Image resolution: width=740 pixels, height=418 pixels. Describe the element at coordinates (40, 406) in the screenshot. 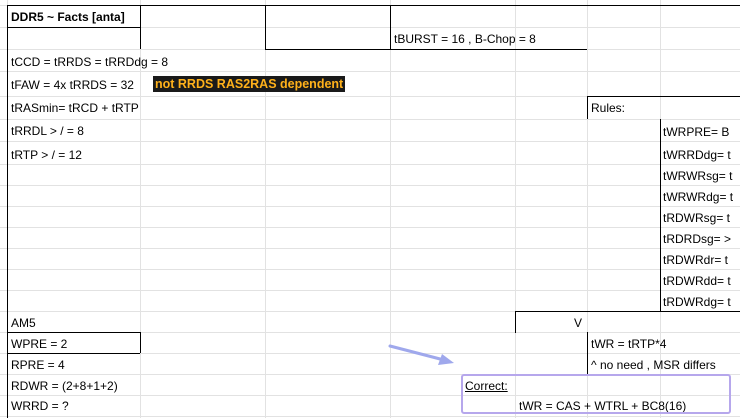

I see `cell-wrrd: WRRD = ?` at that location.